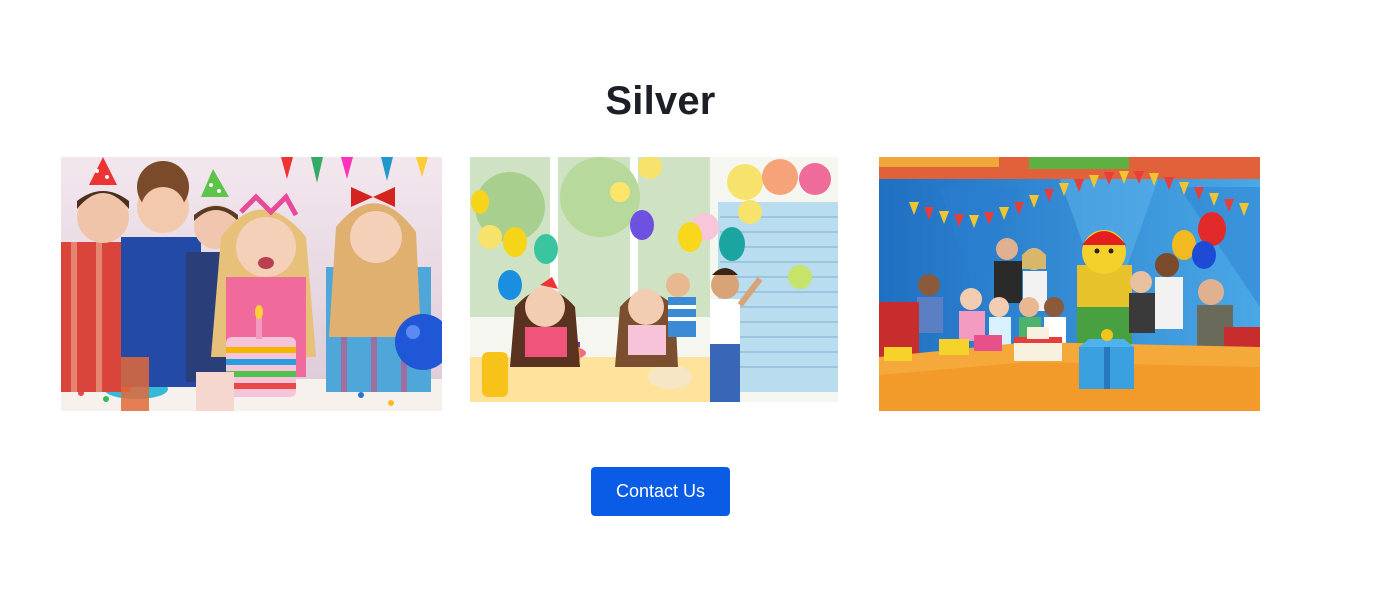 The width and height of the screenshot is (1387, 604). What do you see at coordinates (660, 100) in the screenshot?
I see `section-title: Silver` at bounding box center [660, 100].